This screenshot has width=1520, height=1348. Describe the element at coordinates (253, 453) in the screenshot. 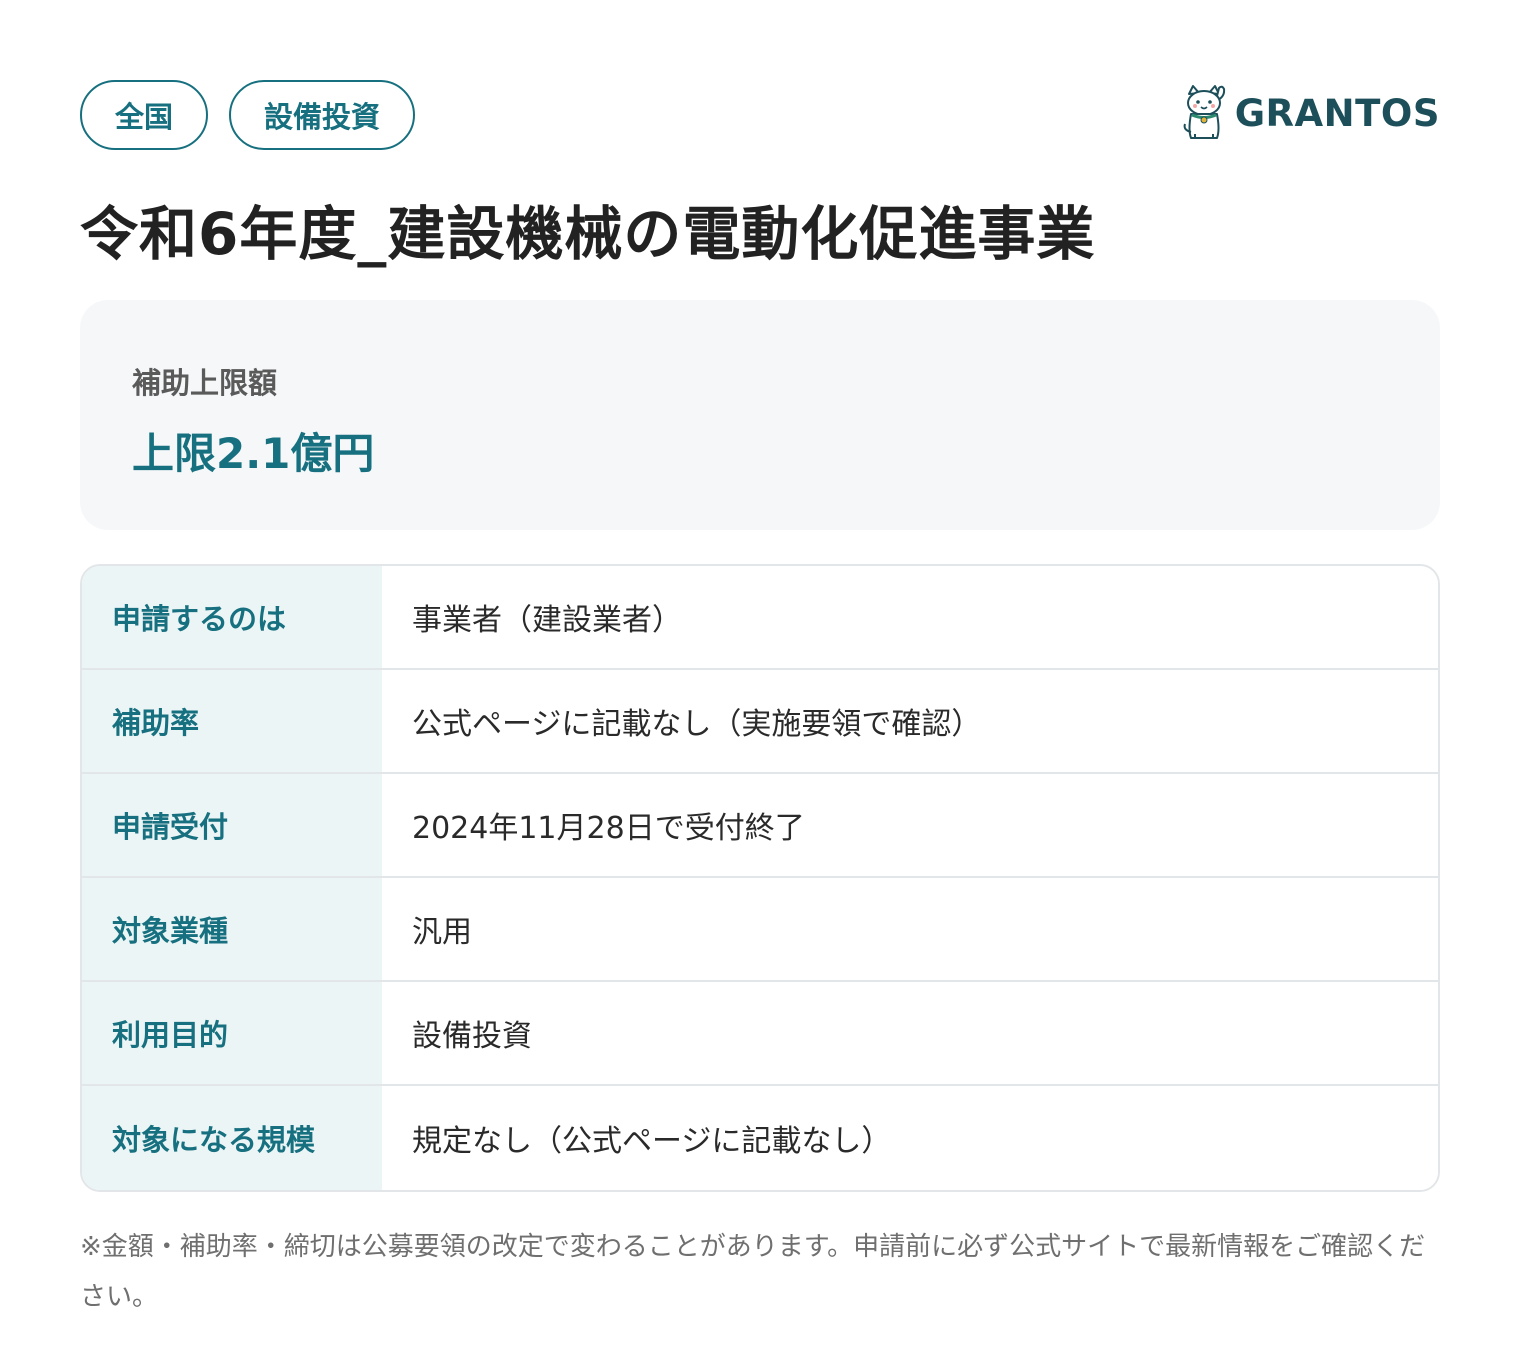

I see `subsidy-limit-value: 上限2.1億円` at that location.